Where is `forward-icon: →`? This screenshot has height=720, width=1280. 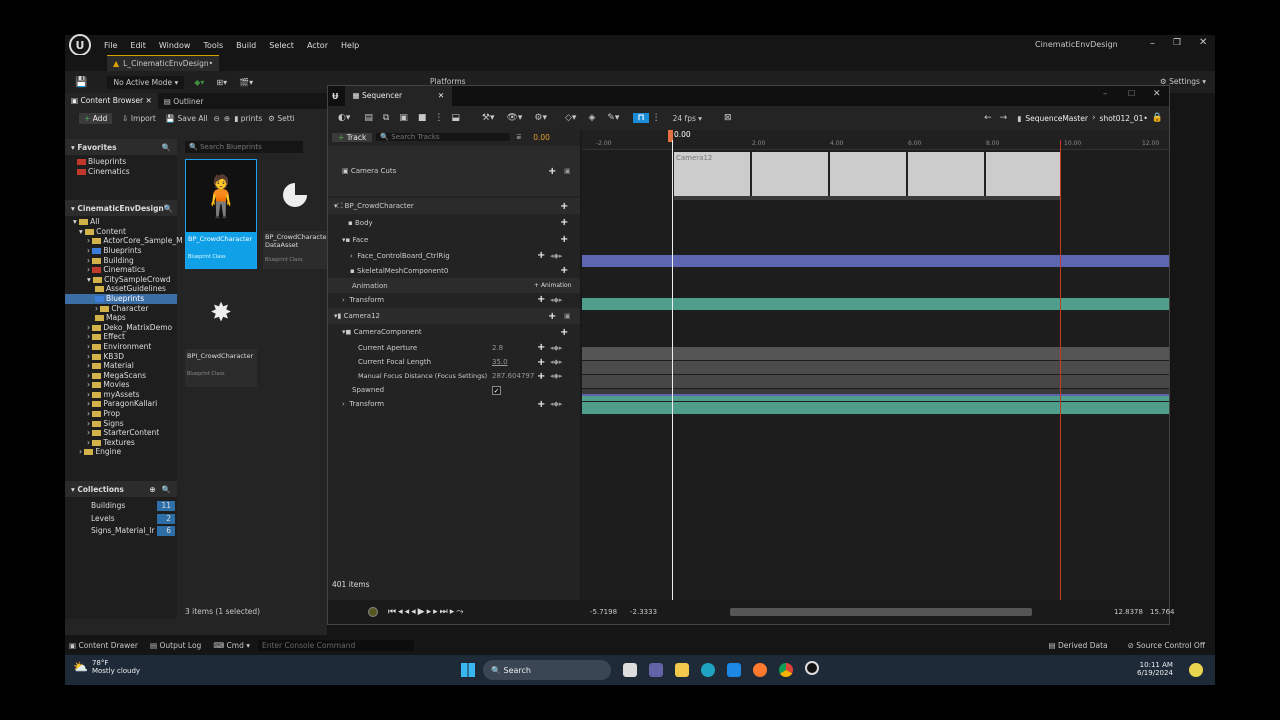
forward-icon: → is located at coordinates (1004, 118).